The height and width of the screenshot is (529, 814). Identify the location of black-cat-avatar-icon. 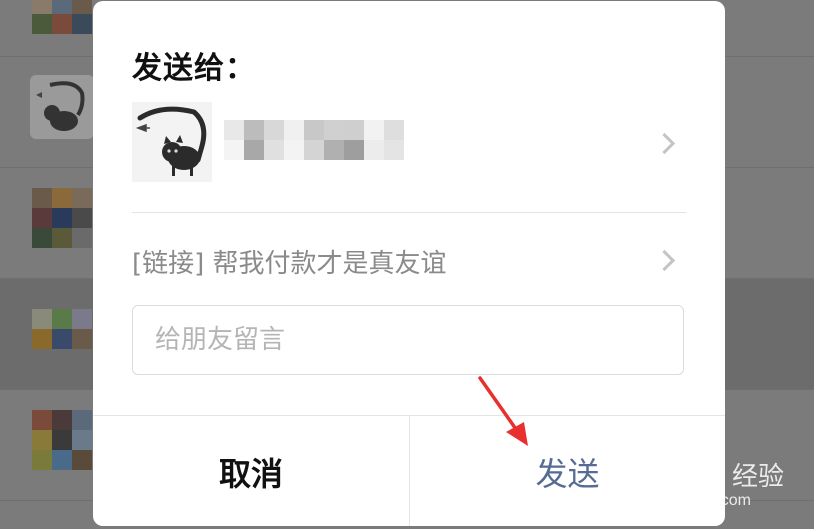
(172, 142).